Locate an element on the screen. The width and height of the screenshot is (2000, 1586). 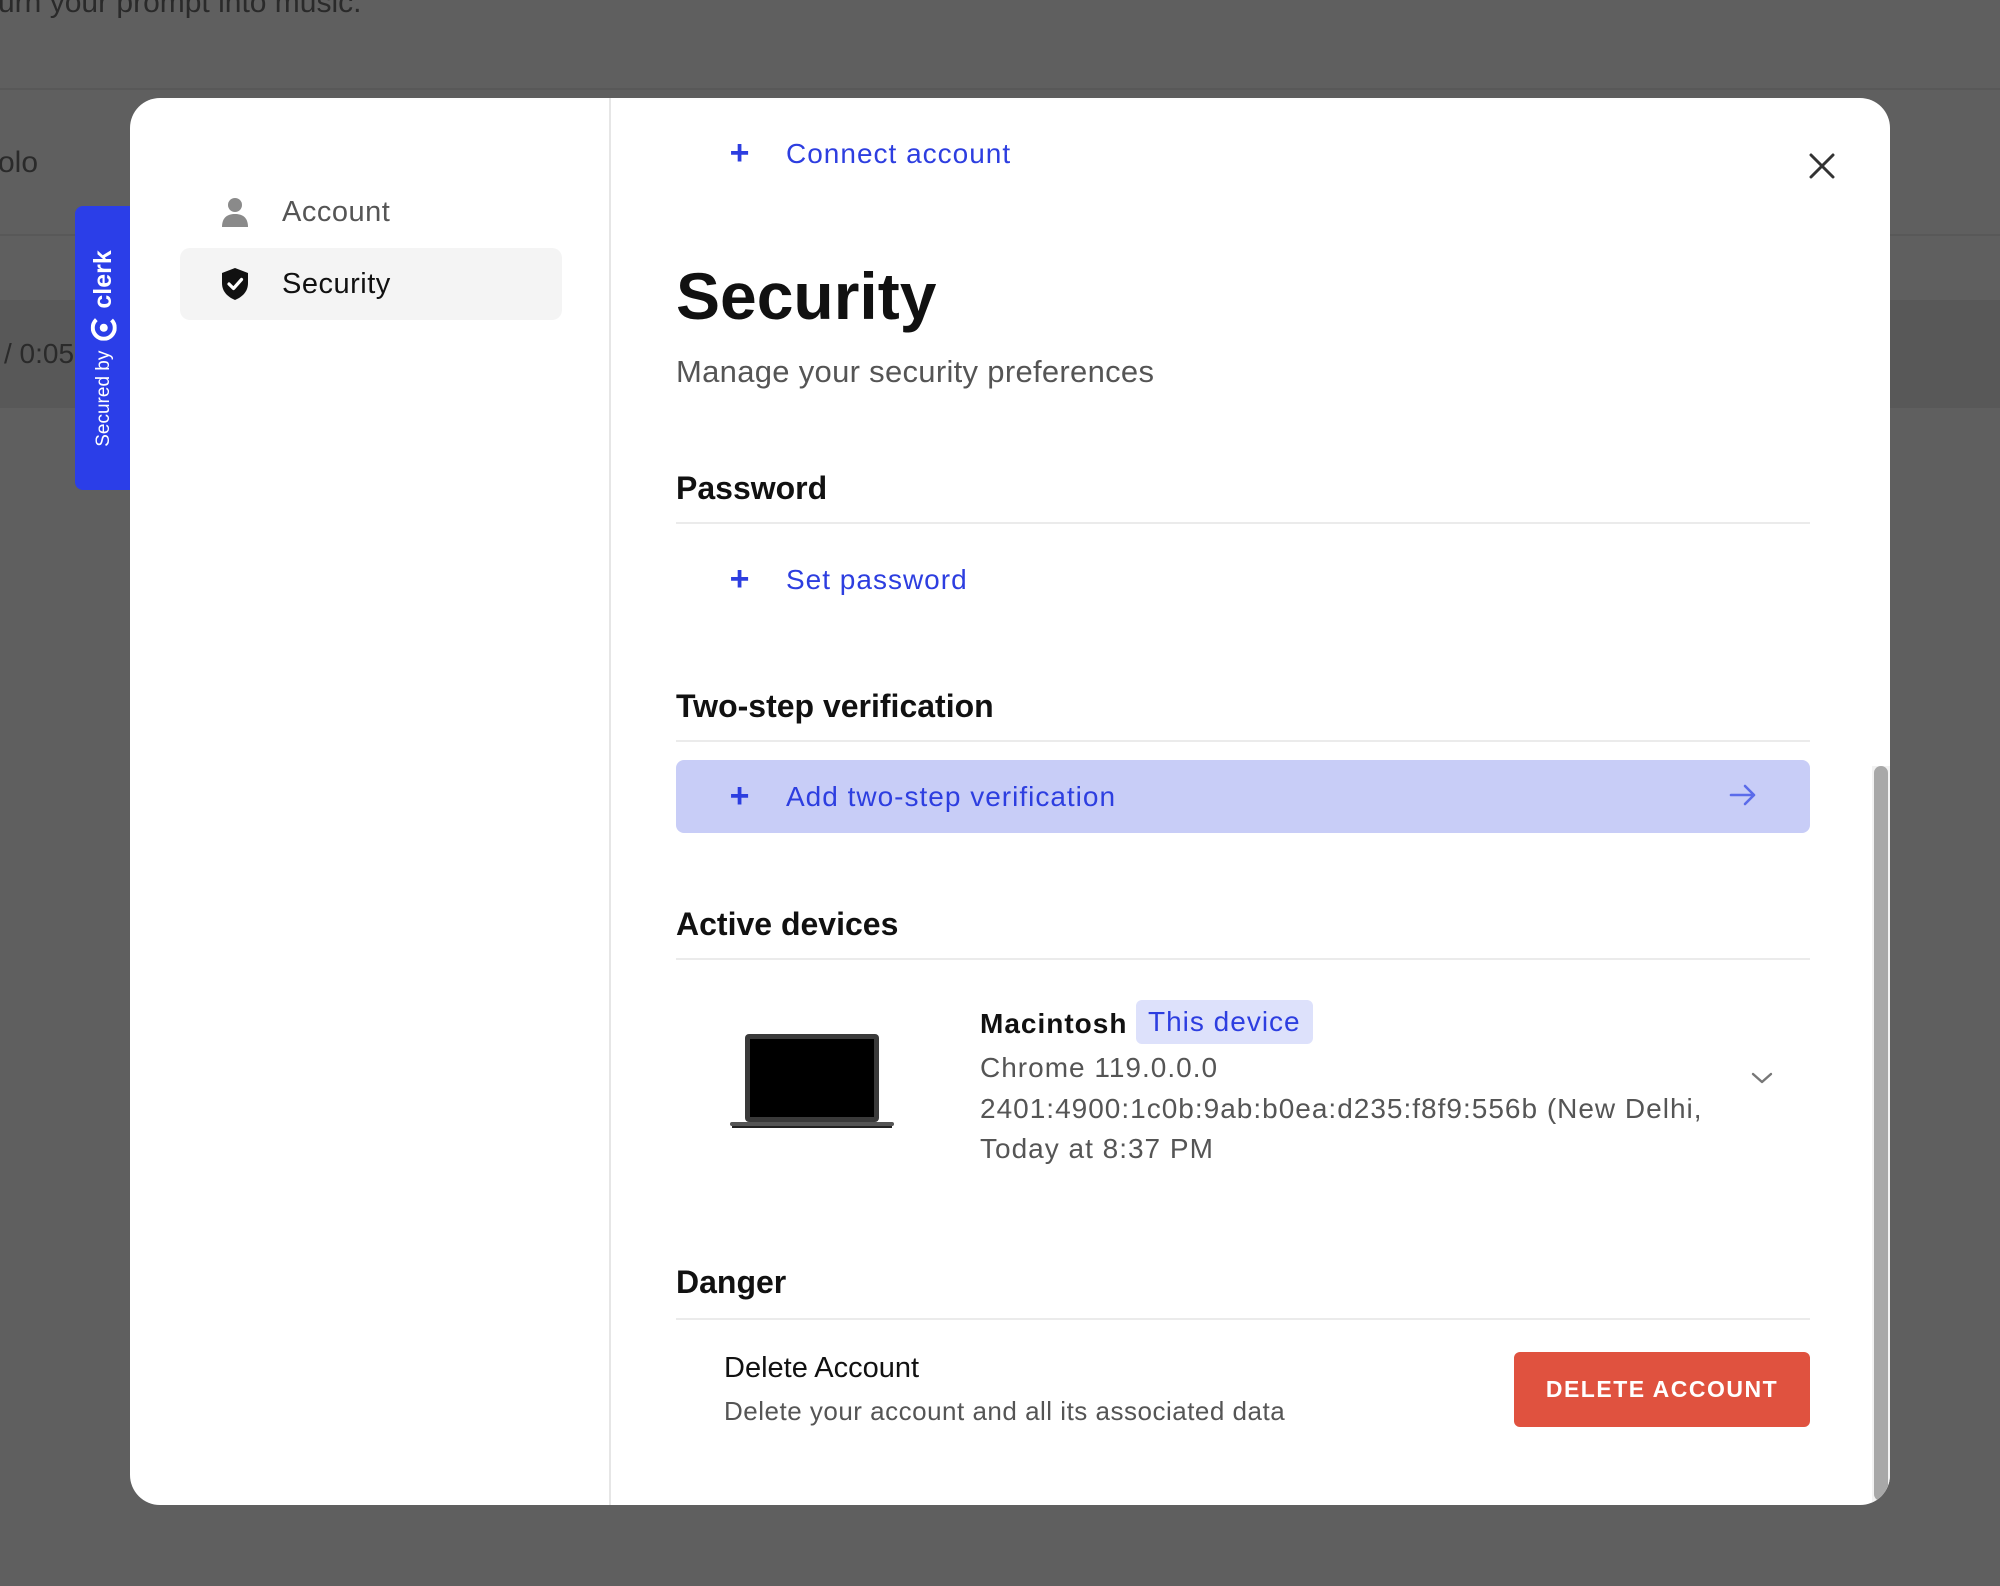
set-password-button: + Set password is located at coordinates (822, 579).